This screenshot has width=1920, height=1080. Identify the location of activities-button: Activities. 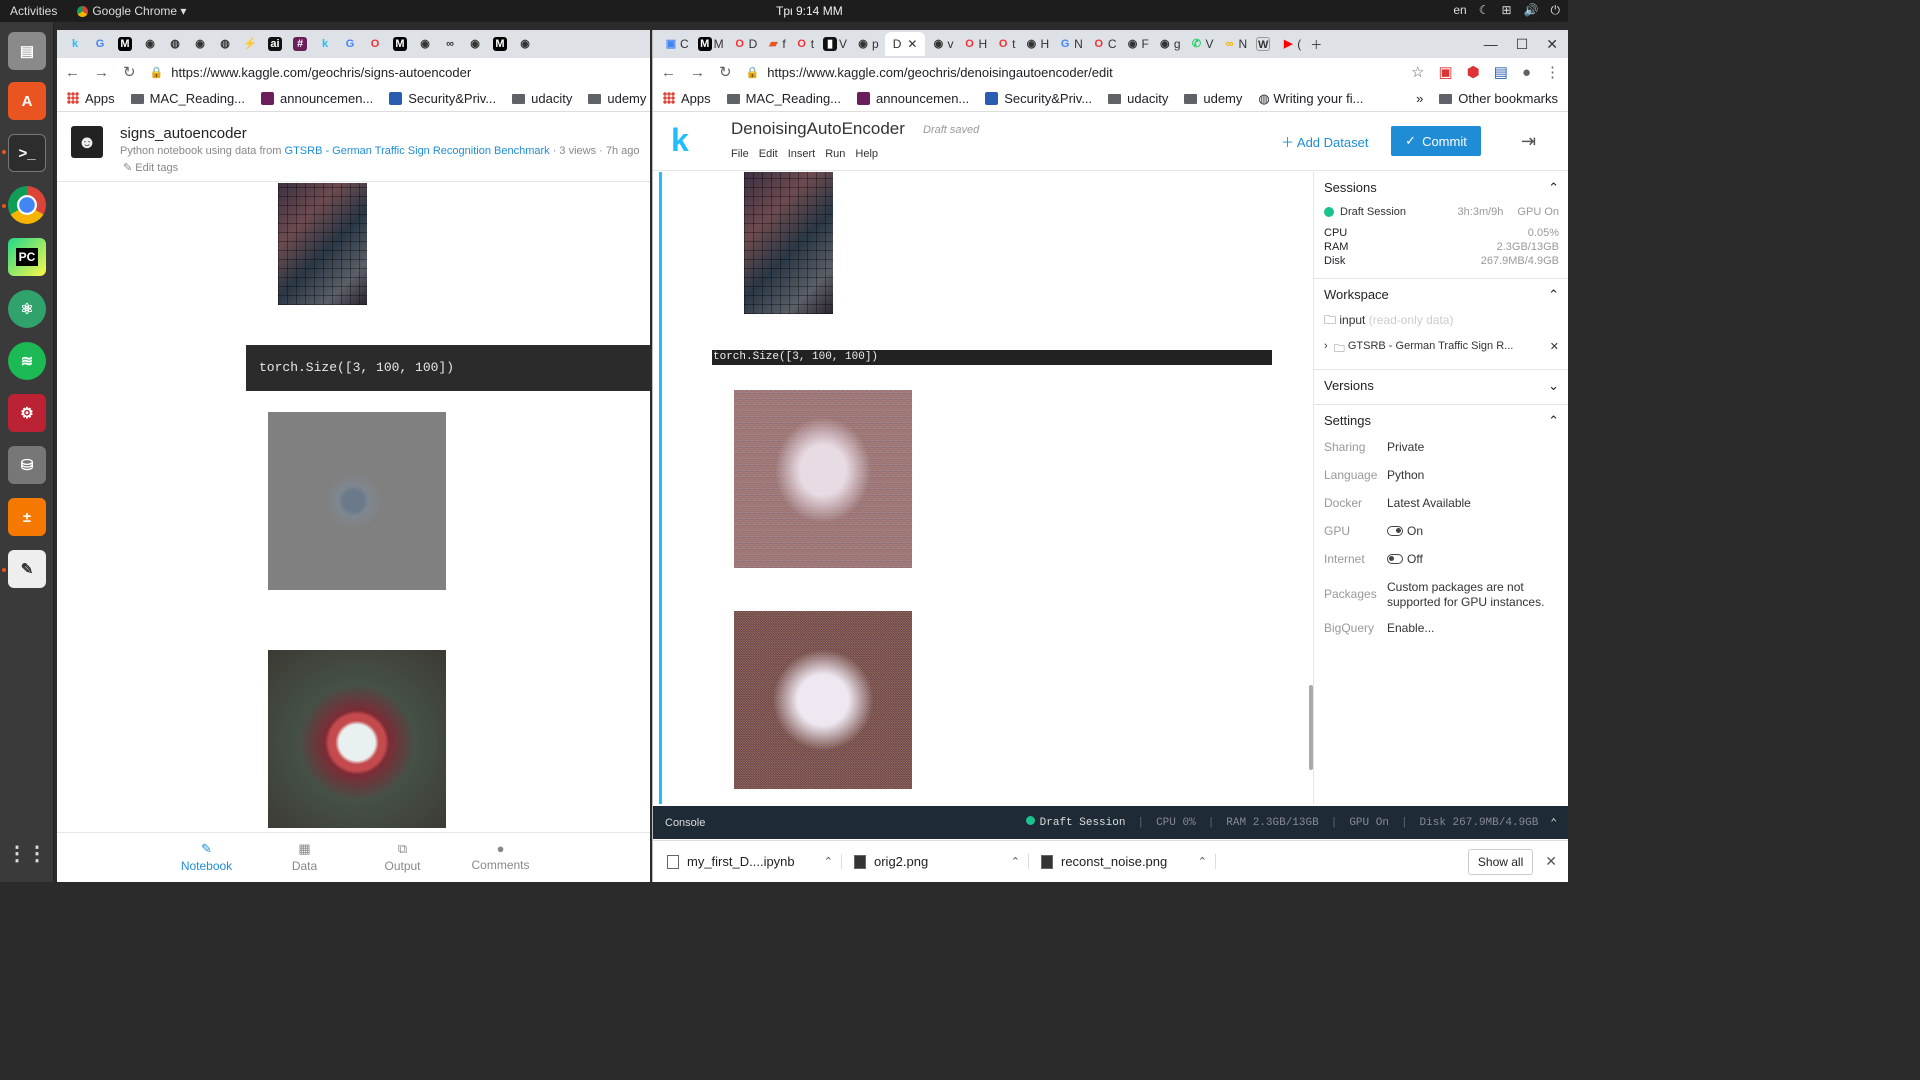
(33, 11).